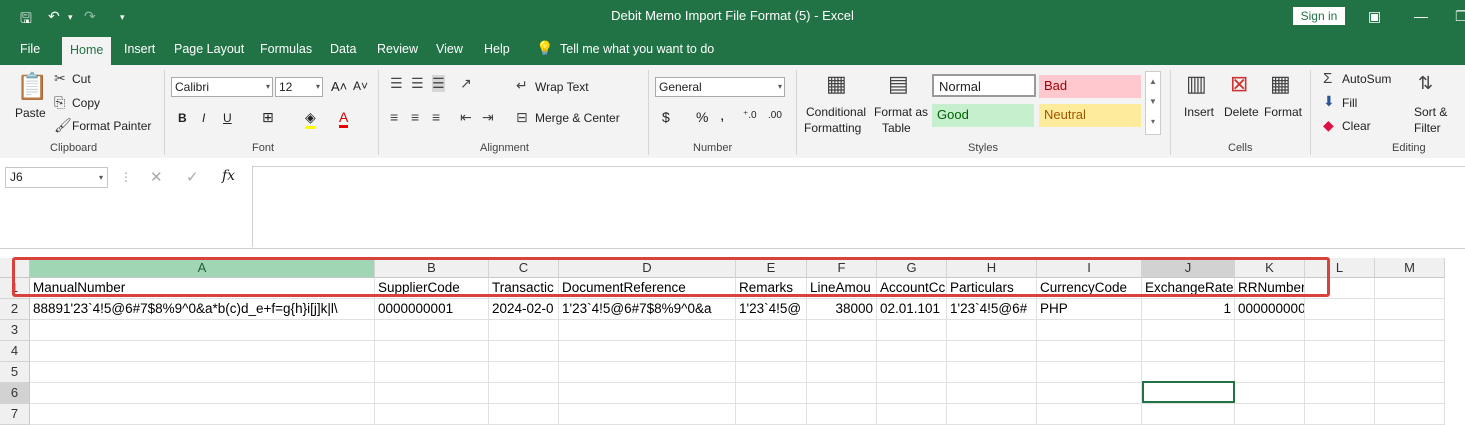 The width and height of the screenshot is (1465, 425). What do you see at coordinates (1089, 393) in the screenshot?
I see `cell-i6` at bounding box center [1089, 393].